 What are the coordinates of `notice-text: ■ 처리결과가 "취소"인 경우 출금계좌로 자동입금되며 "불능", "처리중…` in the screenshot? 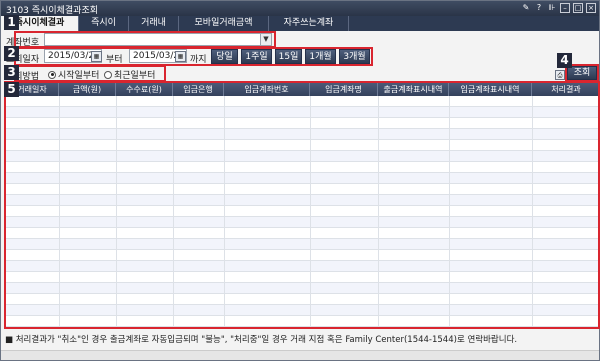 It's located at (261, 340).